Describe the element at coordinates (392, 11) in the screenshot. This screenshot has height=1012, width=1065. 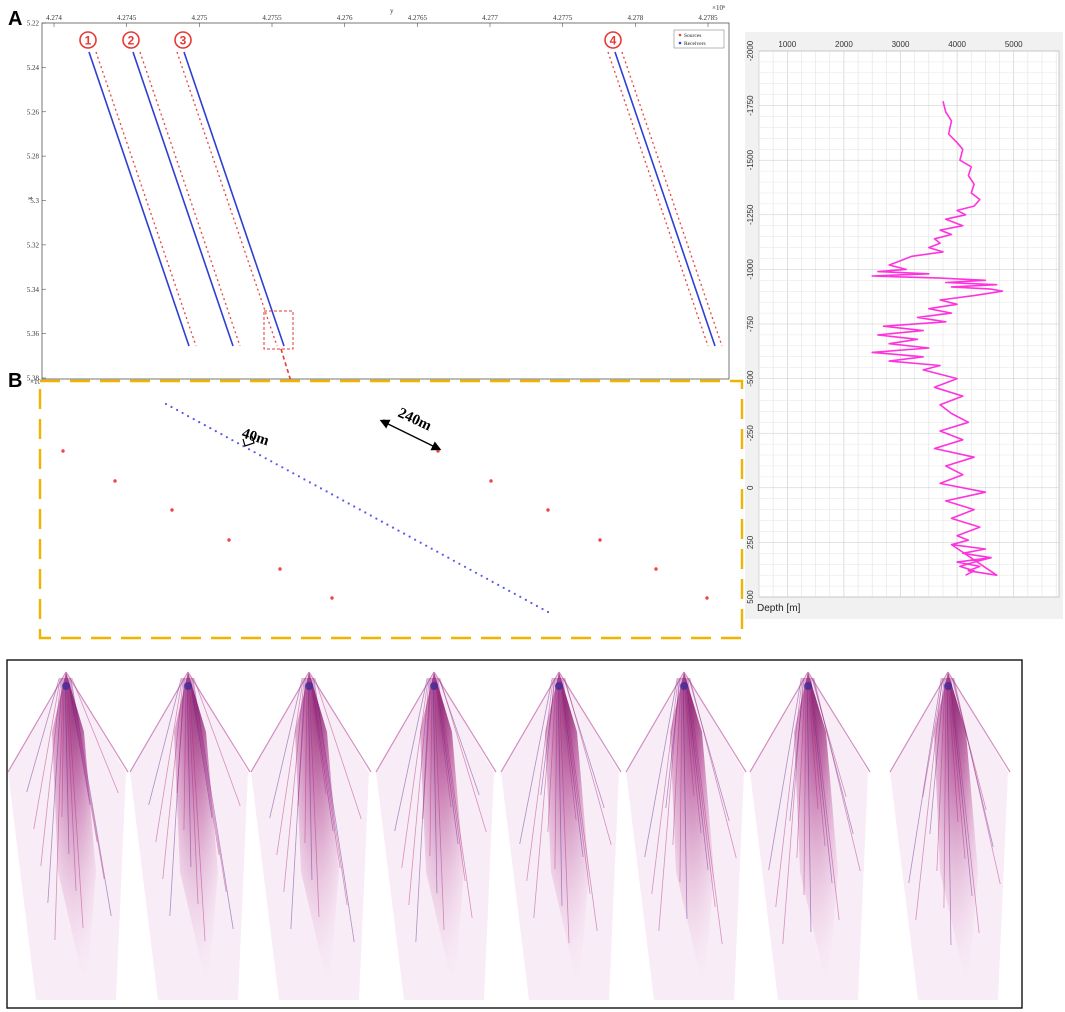
I see `map-x-axis-label: y` at that location.